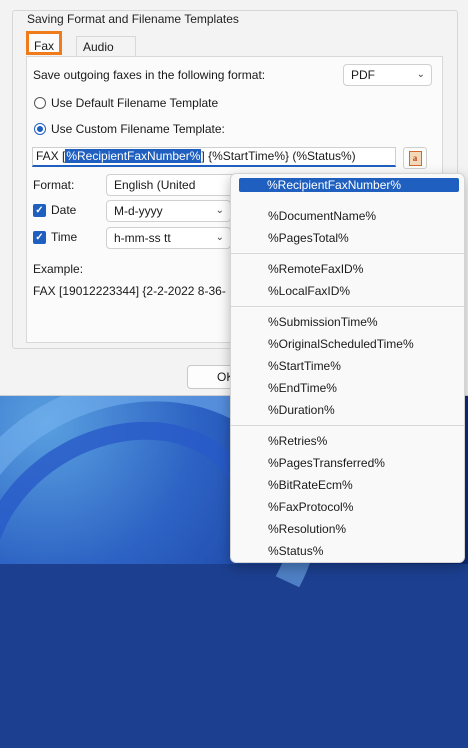 This screenshot has height=748, width=468. I want to click on menu-item-retries: %Retries%, so click(297, 441).